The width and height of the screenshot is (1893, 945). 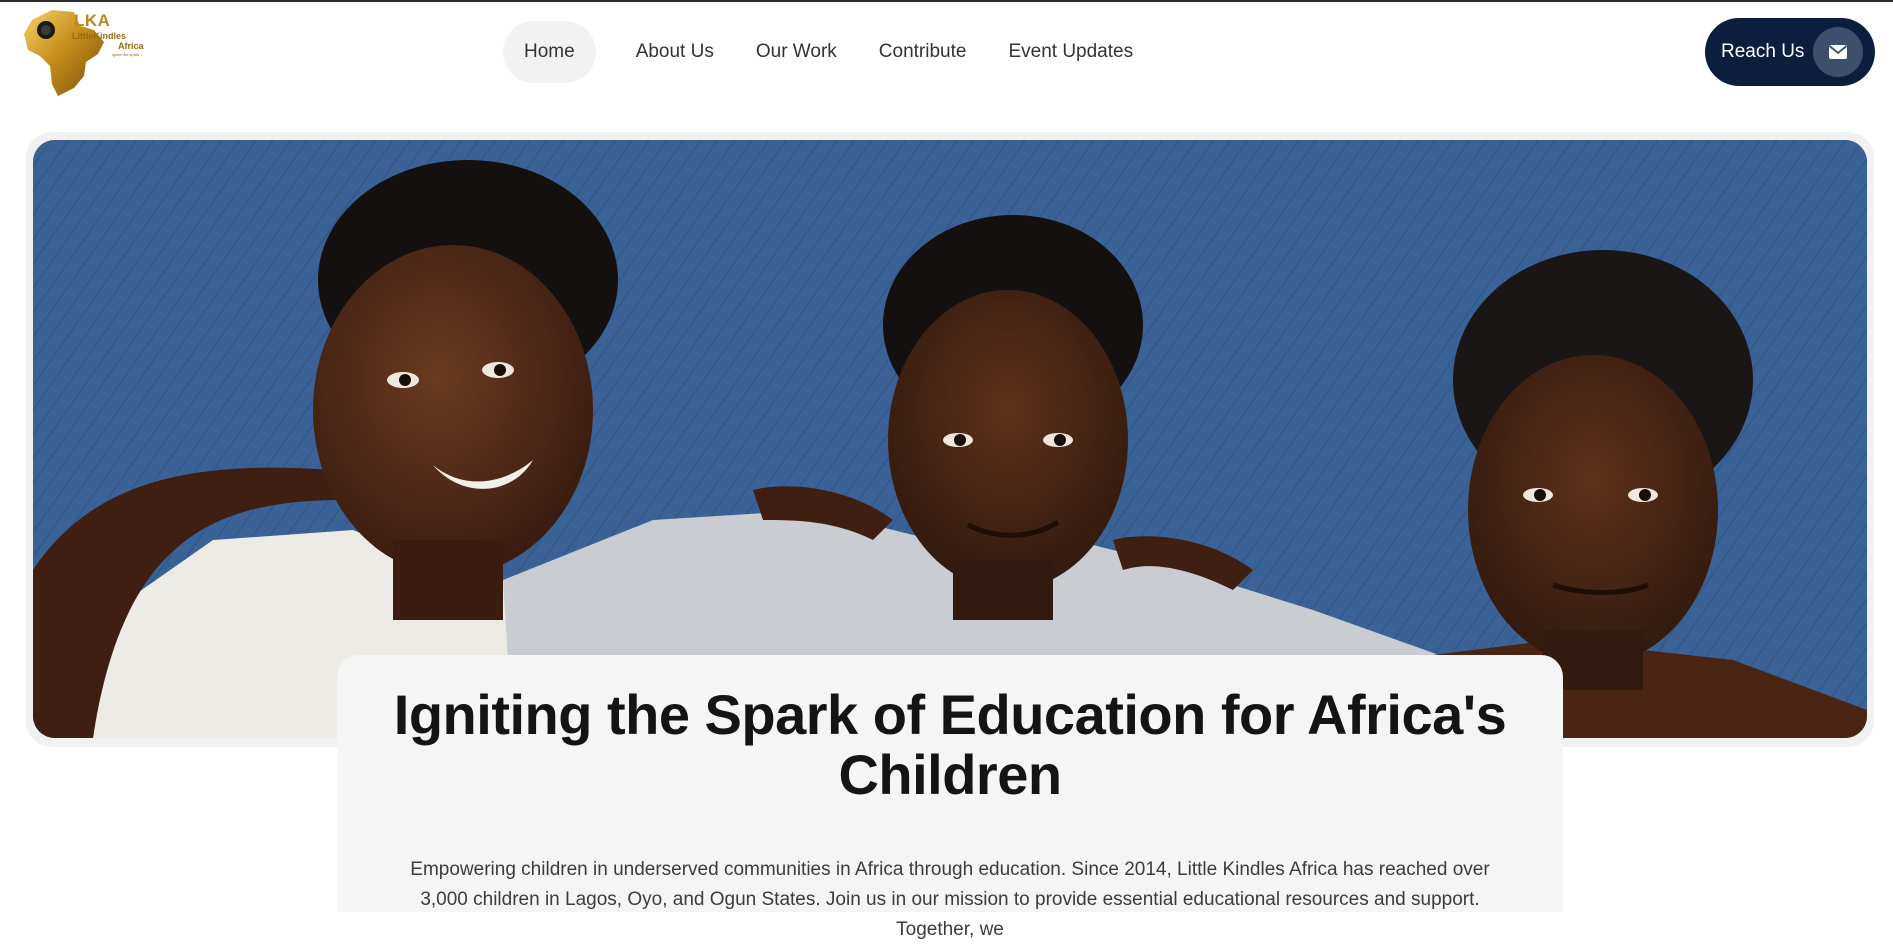 I want to click on logo-name-line2: Africa, so click(x=131, y=46).